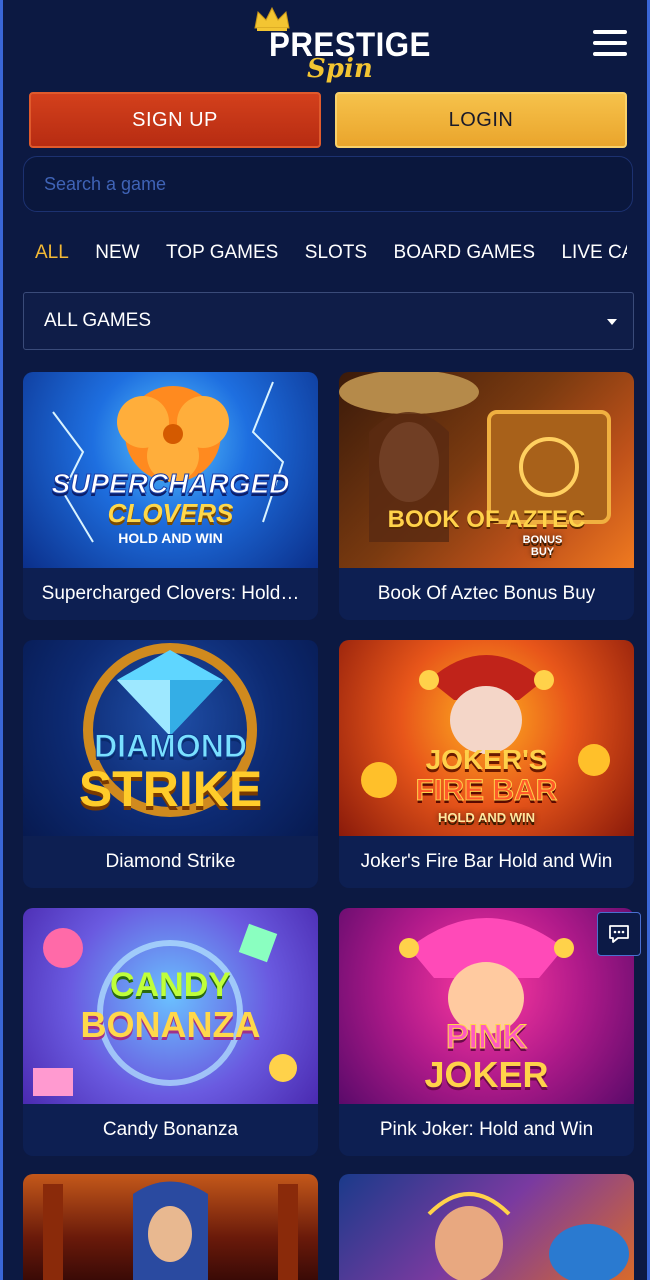 The image size is (650, 1280). I want to click on search-input, so click(328, 184).